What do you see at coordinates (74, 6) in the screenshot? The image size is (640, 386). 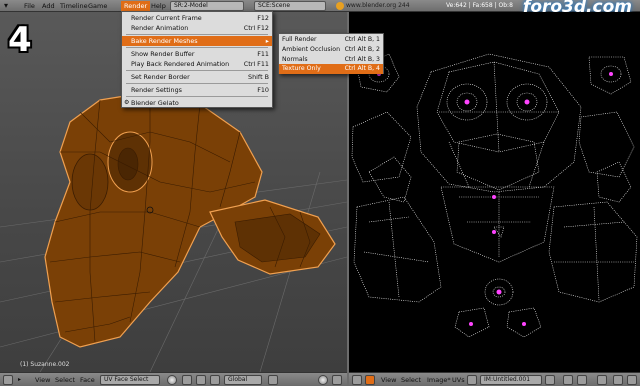 I see `menu-timeline: Timeline` at bounding box center [74, 6].